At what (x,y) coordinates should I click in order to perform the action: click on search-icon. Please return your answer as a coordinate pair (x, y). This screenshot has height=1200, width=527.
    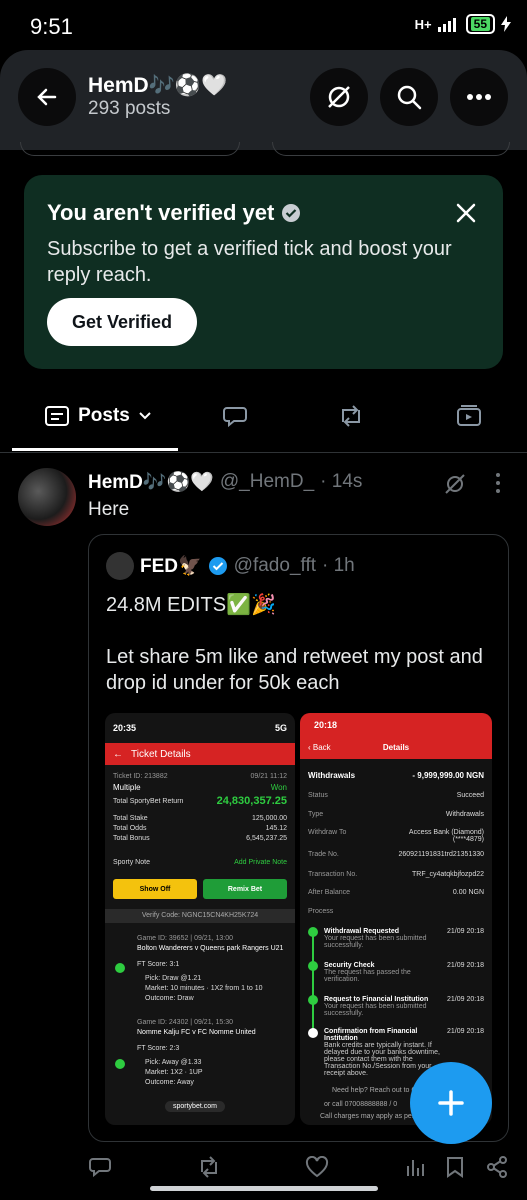
    Looking at the image, I should click on (409, 97).